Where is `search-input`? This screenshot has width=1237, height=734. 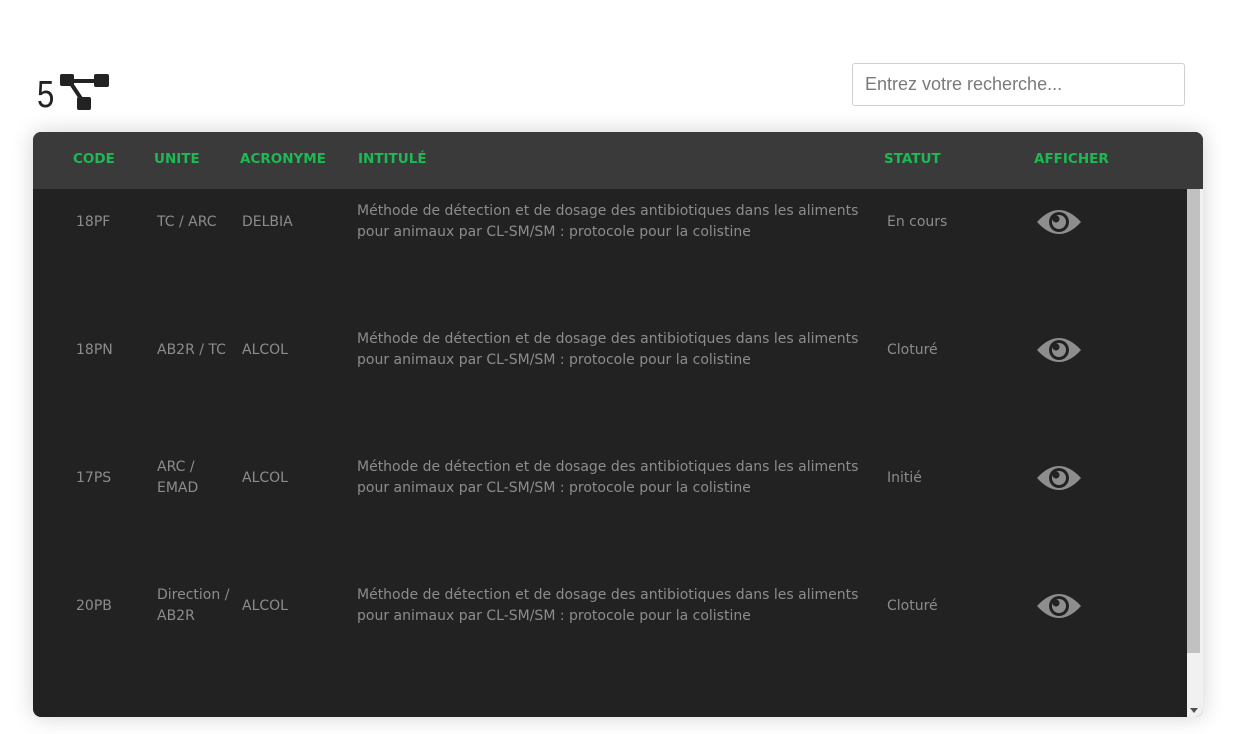
search-input is located at coordinates (1018, 84).